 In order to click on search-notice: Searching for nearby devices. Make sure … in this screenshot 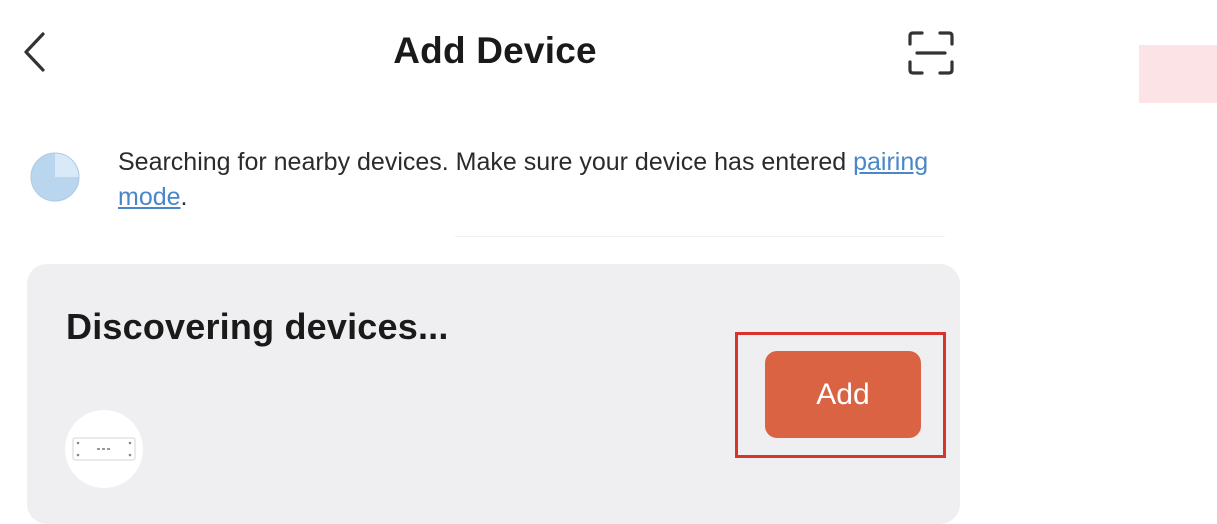, I will do `click(528, 180)`.